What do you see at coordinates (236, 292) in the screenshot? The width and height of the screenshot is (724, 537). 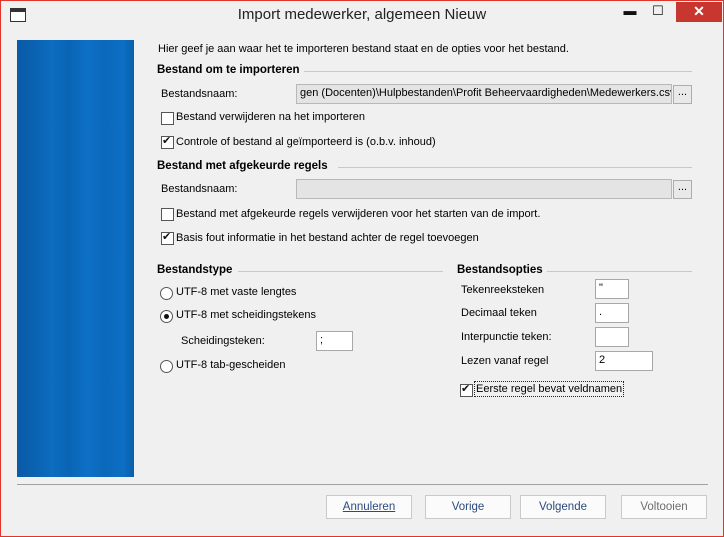 I see `radio-fixed-length-label: UTF-8 met vaste lengtes` at bounding box center [236, 292].